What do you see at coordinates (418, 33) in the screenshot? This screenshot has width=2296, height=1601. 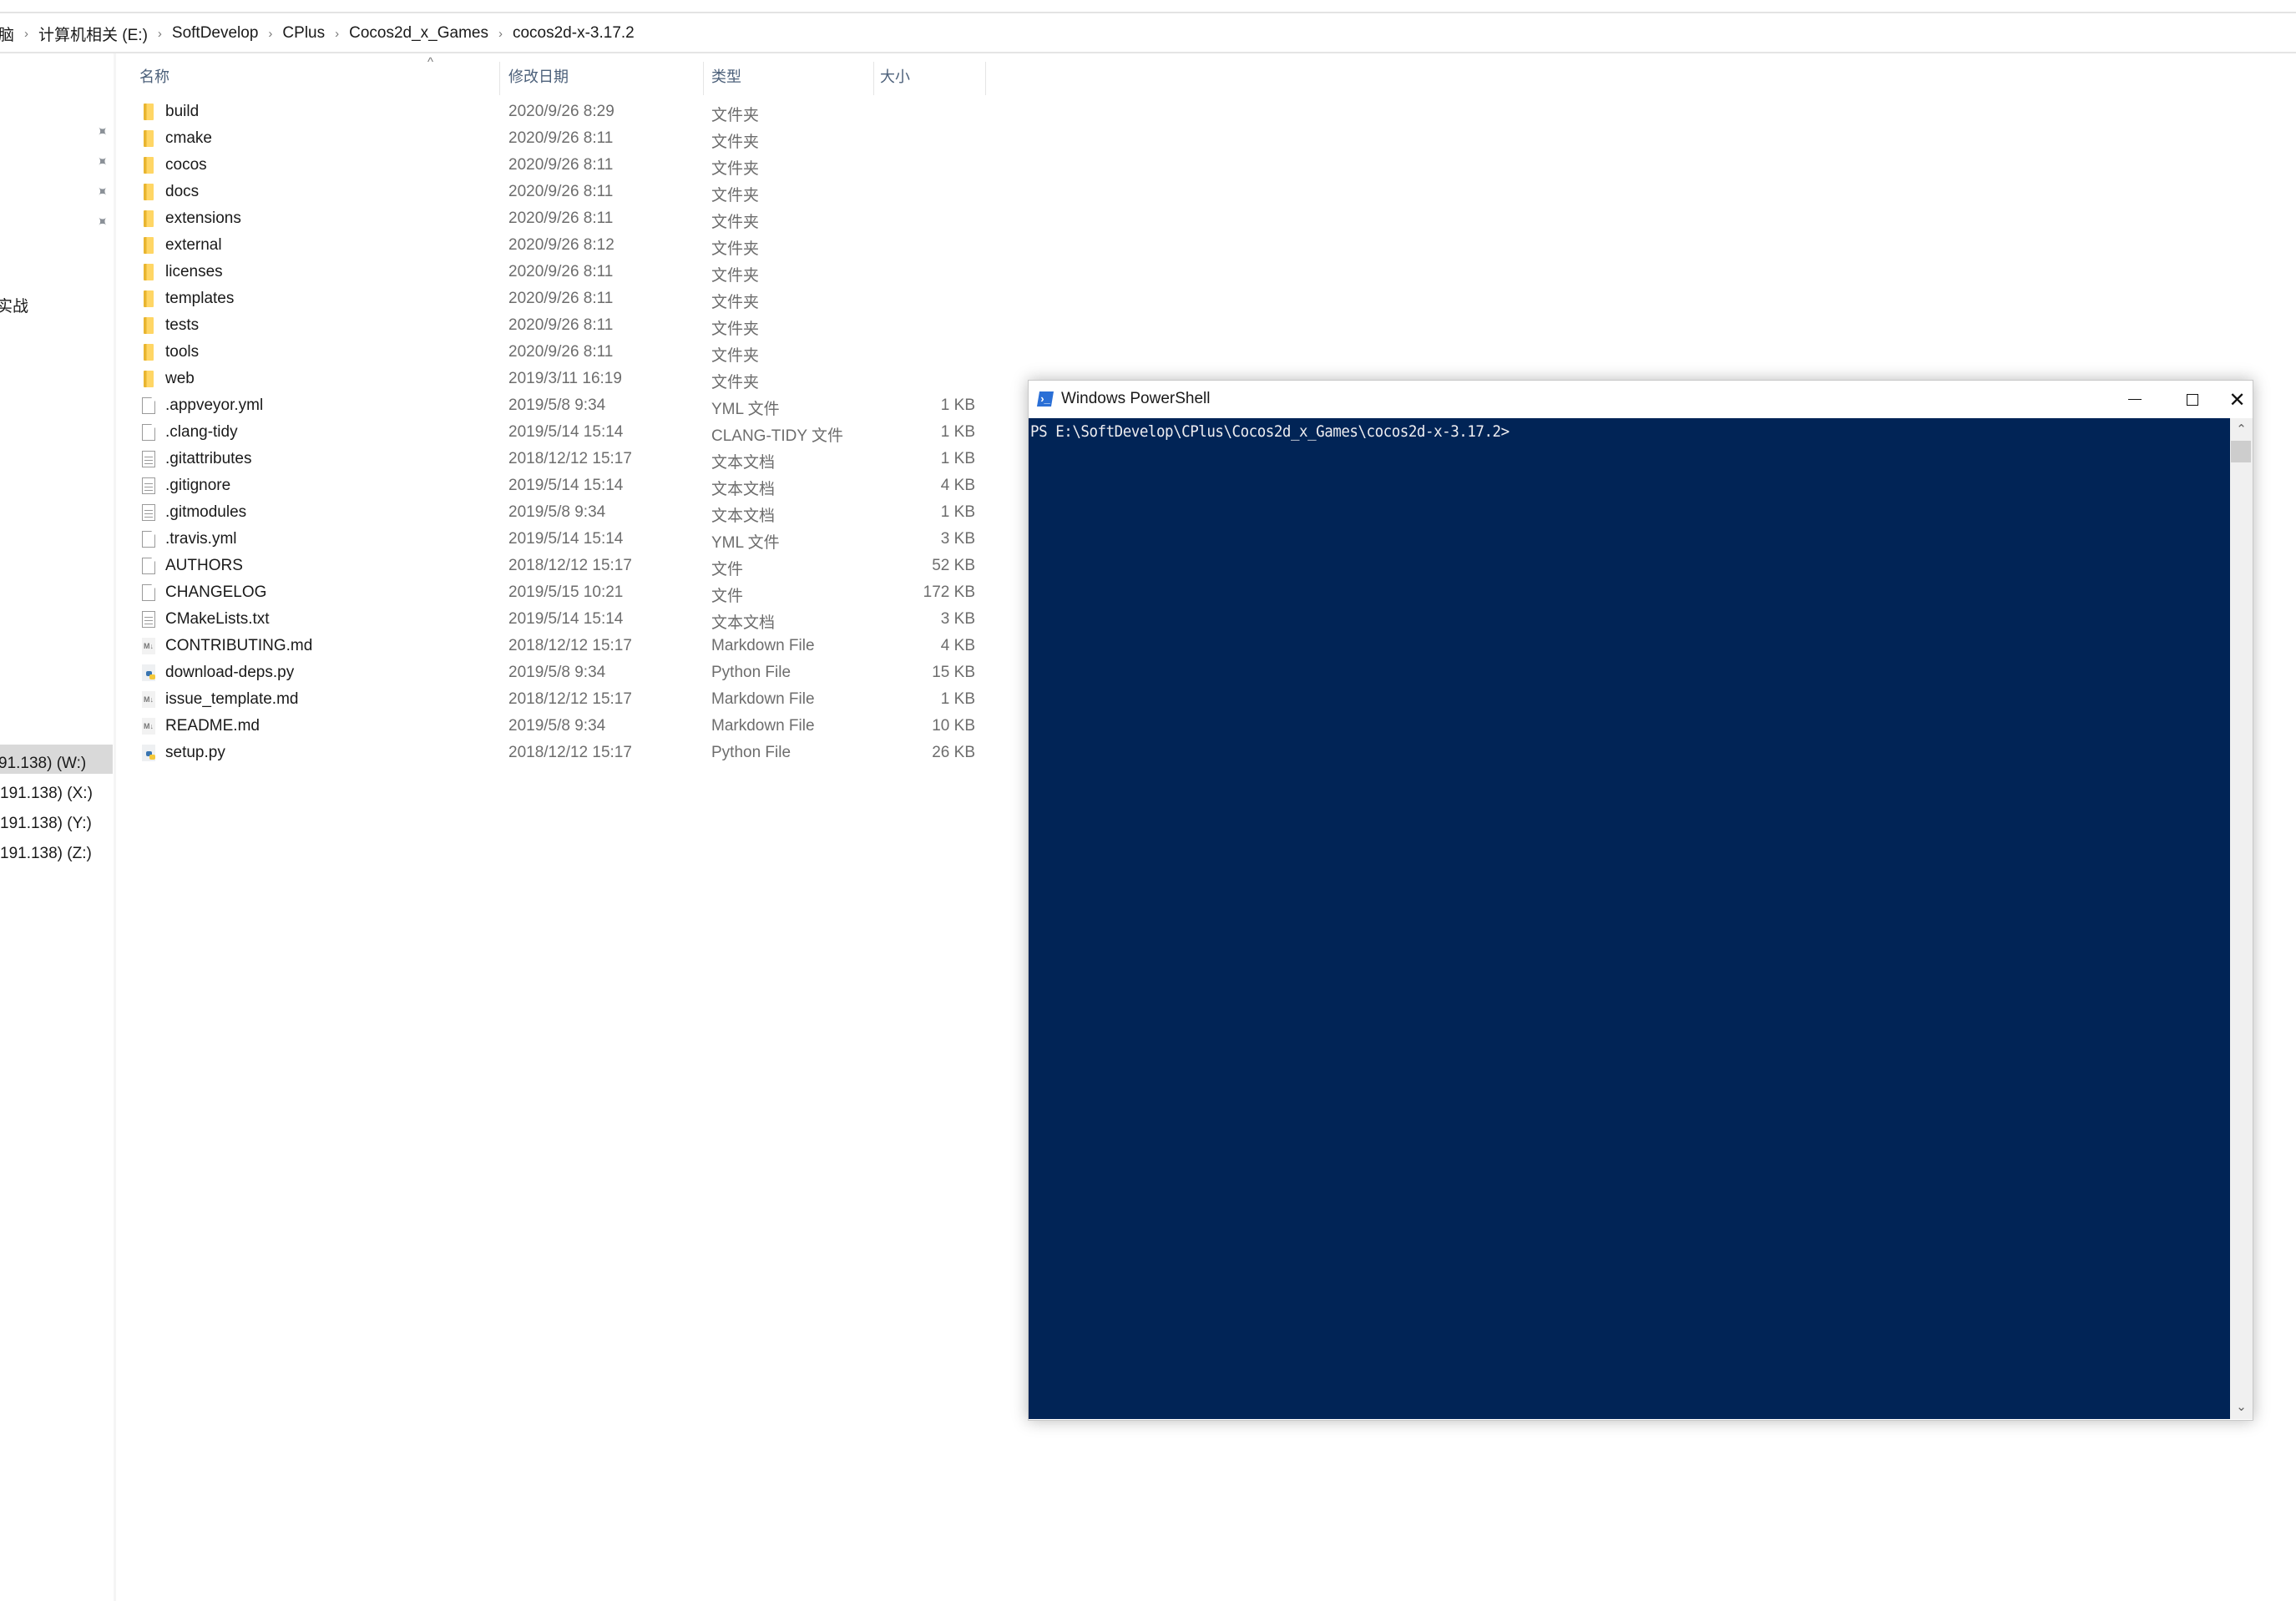 I see `breadcrumb-item: Cocos2d_x_Games` at bounding box center [418, 33].